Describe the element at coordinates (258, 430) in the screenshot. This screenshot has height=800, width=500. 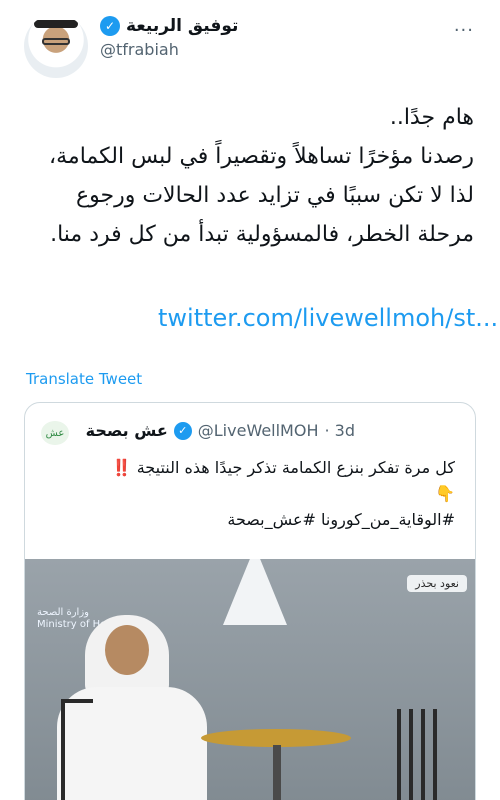
I see `quoted-handle: @LiveWellMOH` at that location.